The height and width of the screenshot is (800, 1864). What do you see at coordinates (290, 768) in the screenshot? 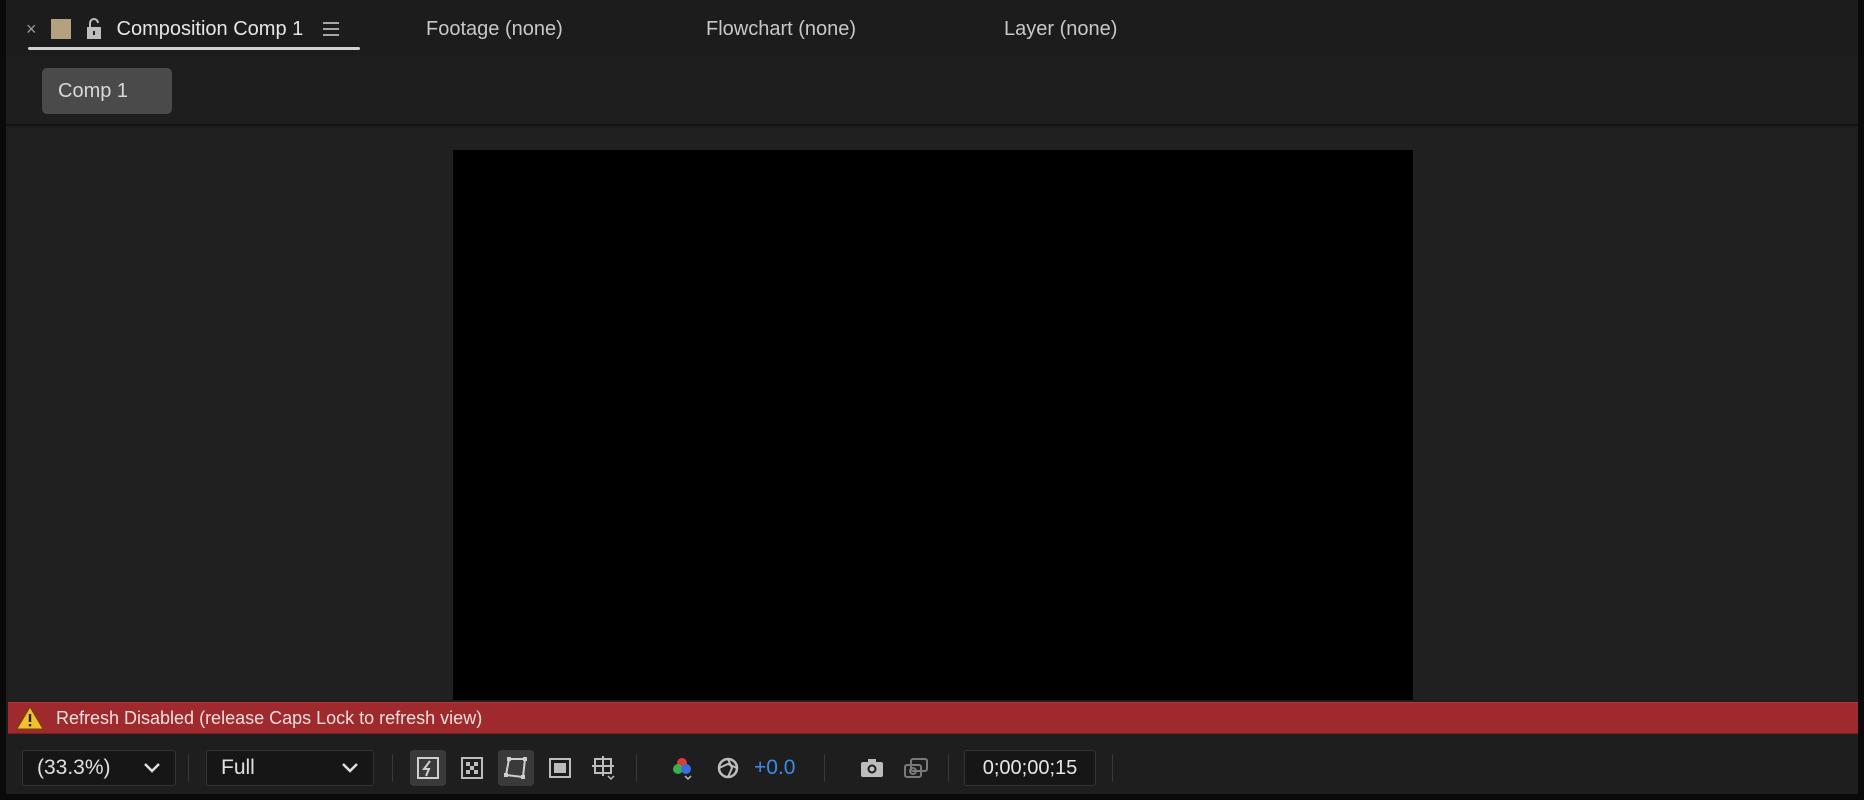
I see `resolution-dropdown: Full` at bounding box center [290, 768].